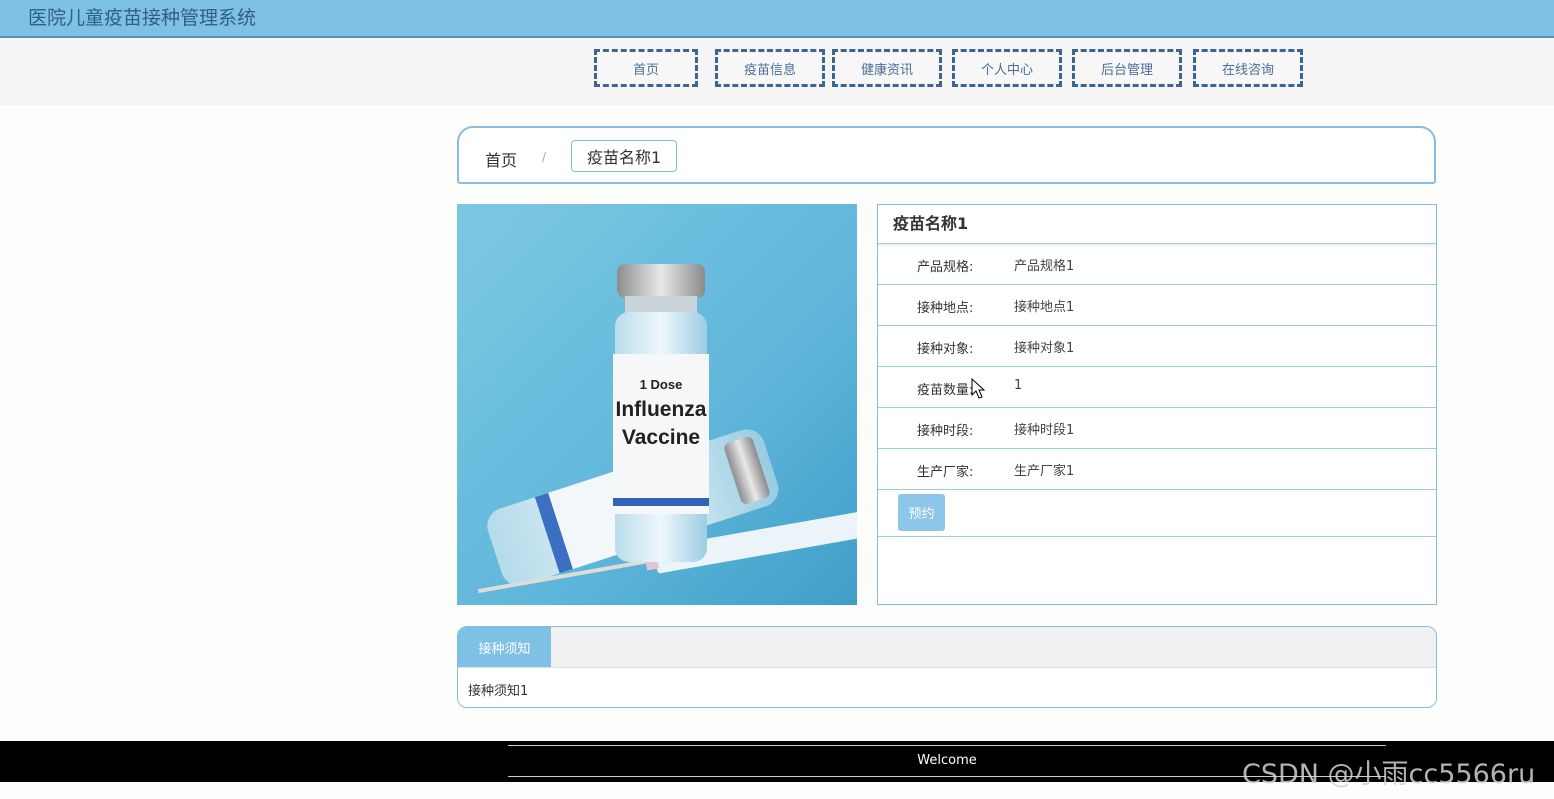 The width and height of the screenshot is (1554, 799). I want to click on breadcrumb-home-link: 首页, so click(501, 159).